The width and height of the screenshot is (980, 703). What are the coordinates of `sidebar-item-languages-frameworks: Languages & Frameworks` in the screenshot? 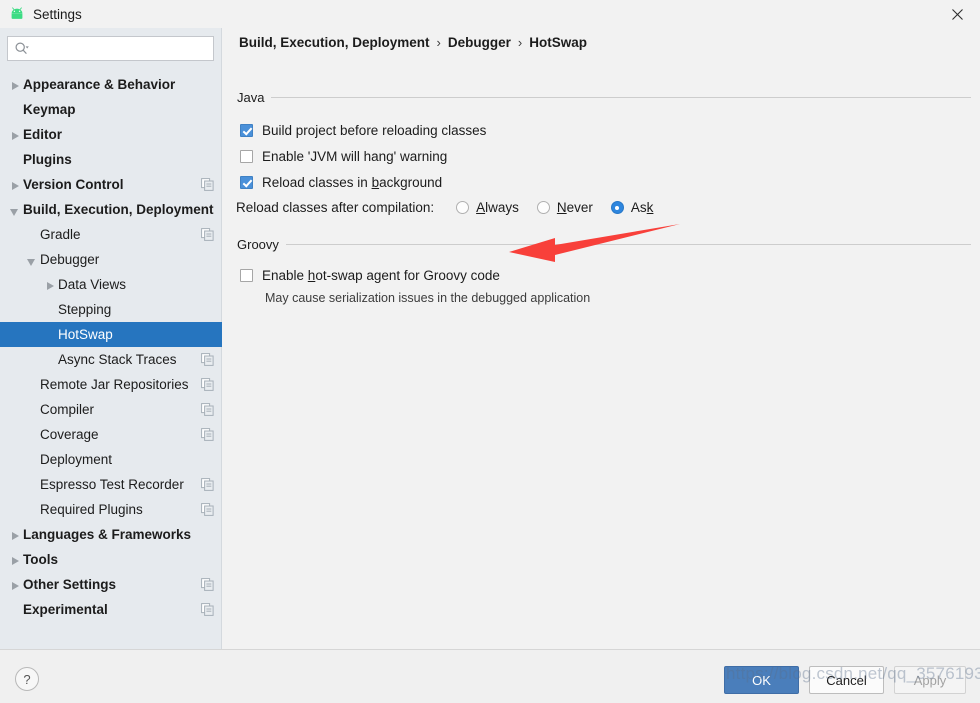 It's located at (111, 534).